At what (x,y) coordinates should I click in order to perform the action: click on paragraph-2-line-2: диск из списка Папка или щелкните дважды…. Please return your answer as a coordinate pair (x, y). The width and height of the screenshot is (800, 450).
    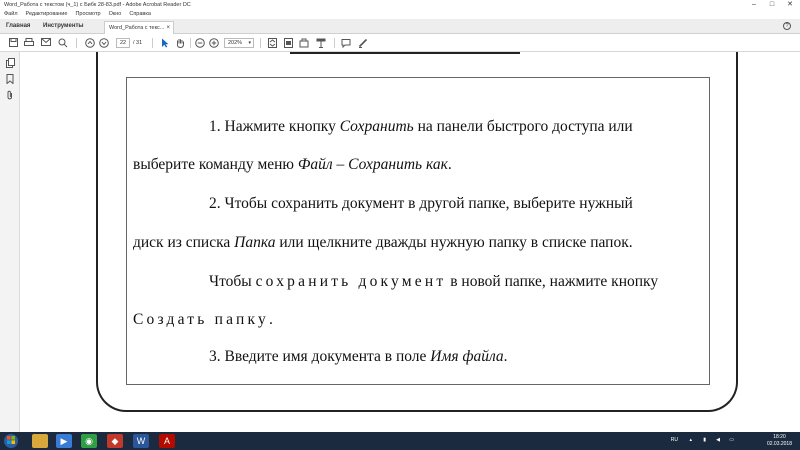
    Looking at the image, I should click on (383, 242).